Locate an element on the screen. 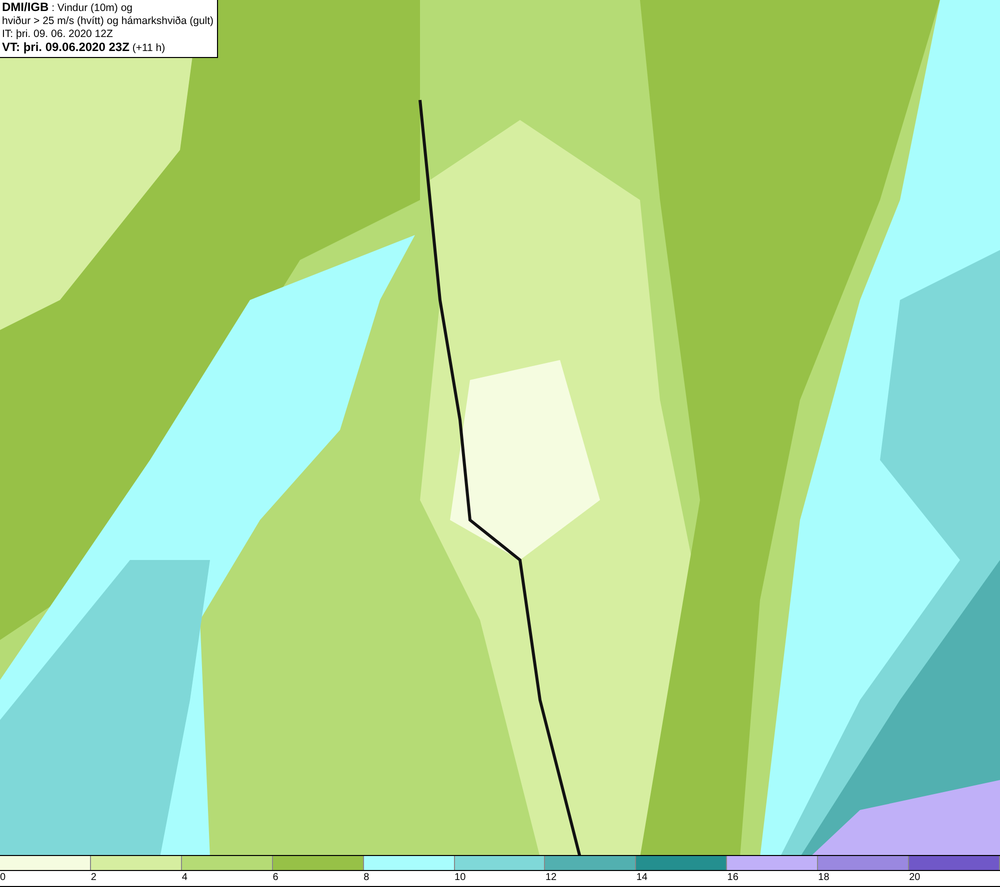  legend-label: 20 is located at coordinates (914, 878).